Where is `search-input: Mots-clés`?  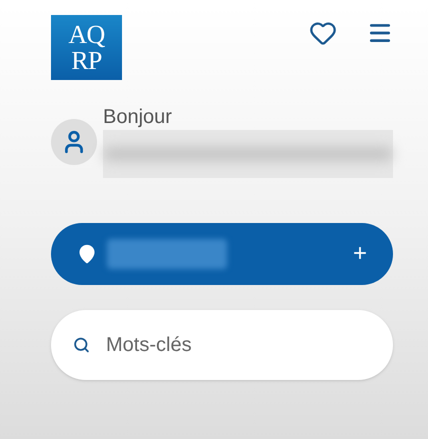 search-input: Mots-clés is located at coordinates (238, 345).